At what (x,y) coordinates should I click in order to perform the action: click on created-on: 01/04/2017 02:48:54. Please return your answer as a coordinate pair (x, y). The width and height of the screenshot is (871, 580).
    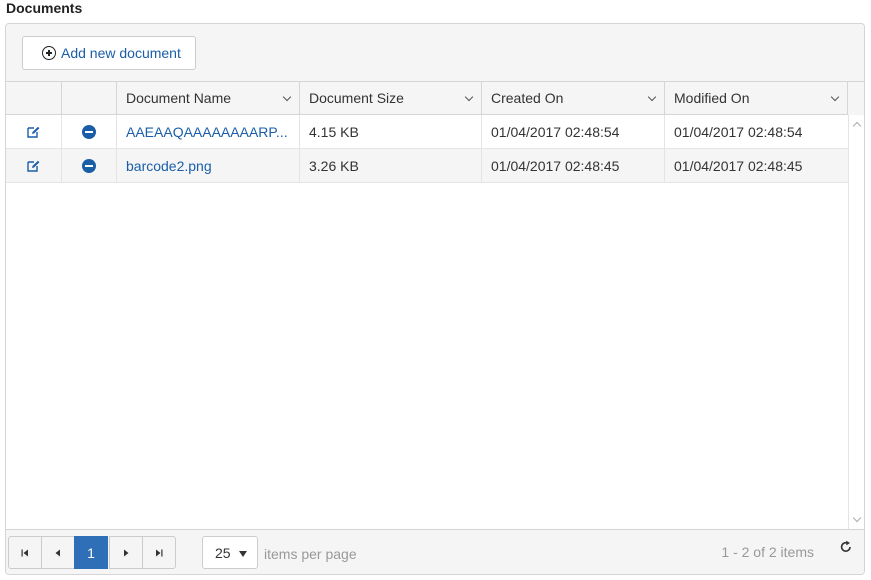
    Looking at the image, I should click on (573, 132).